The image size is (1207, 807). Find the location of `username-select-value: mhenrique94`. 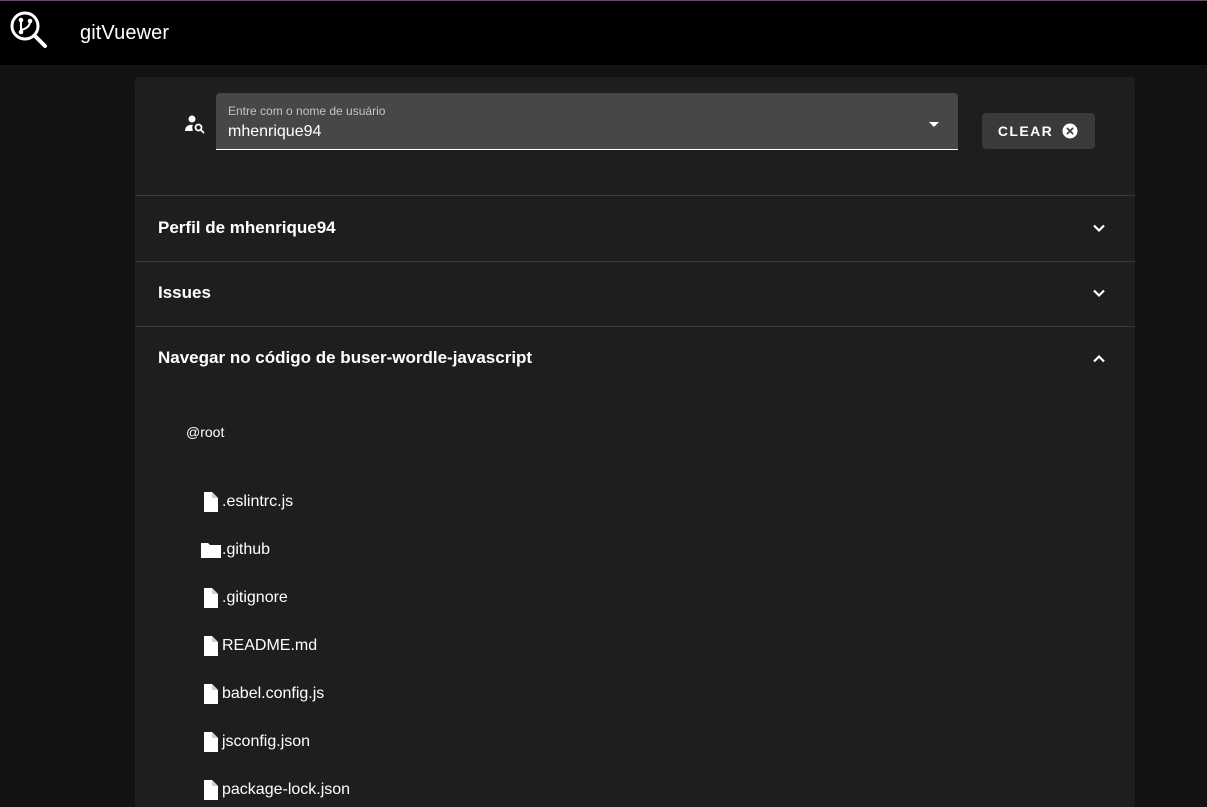

username-select-value: mhenrique94 is located at coordinates (274, 132).